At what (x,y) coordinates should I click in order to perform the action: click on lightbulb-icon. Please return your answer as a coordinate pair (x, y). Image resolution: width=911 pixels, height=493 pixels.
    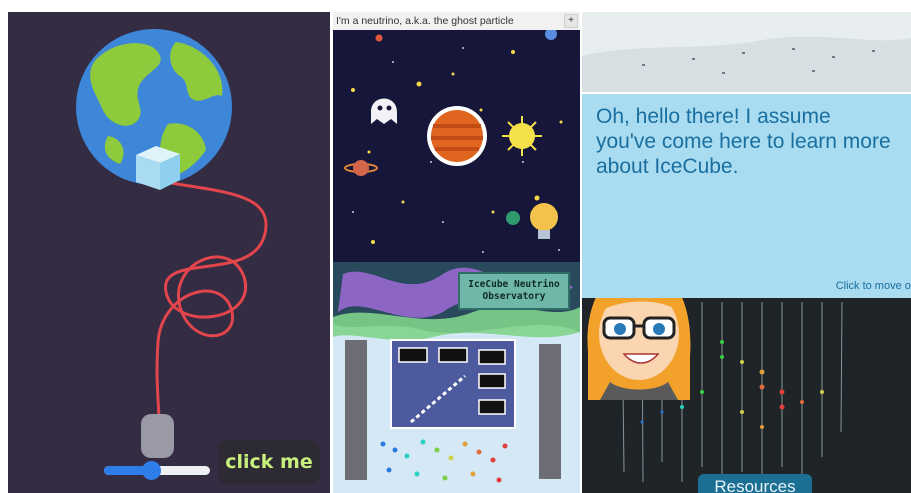
    Looking at the image, I should click on (544, 217).